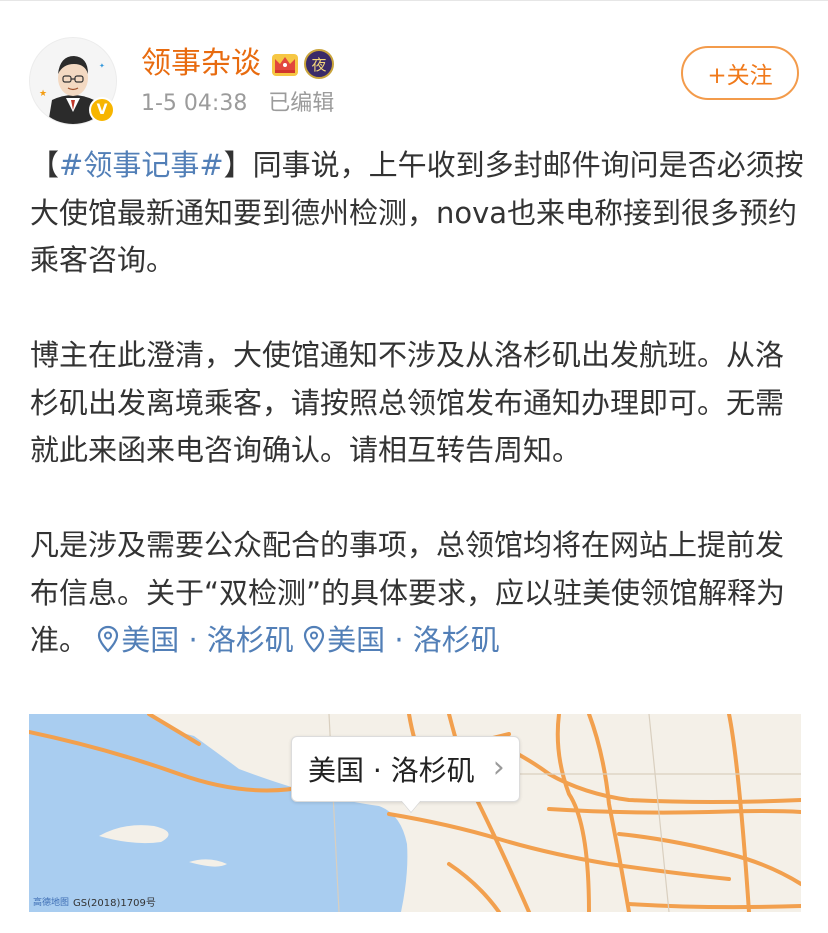 The width and height of the screenshot is (828, 933). What do you see at coordinates (114, 903) in the screenshot?
I see `map-credit-text: GS(2018)1709号` at bounding box center [114, 903].